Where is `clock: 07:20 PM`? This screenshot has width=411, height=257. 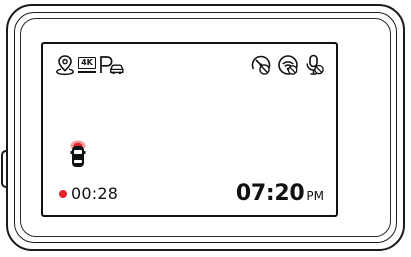
clock: 07:20 PM is located at coordinates (280, 193).